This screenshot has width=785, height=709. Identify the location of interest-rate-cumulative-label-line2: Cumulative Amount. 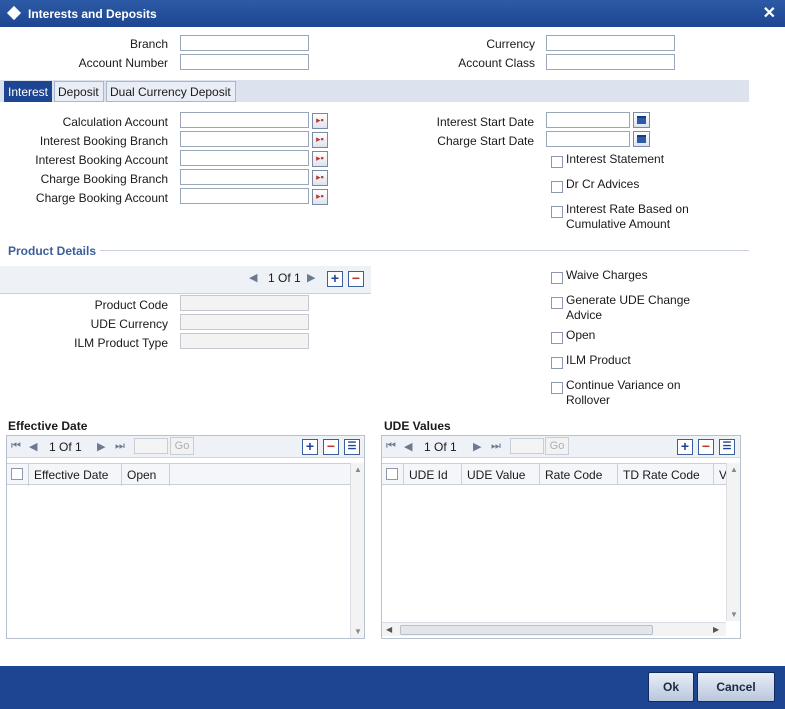
(618, 224).